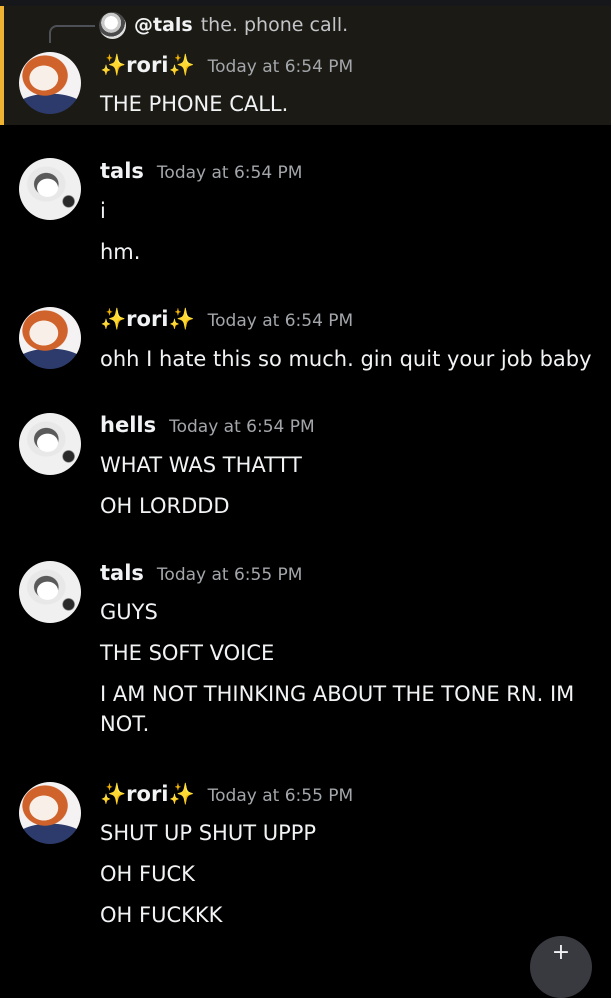 The height and width of the screenshot is (998, 611). I want to click on message-text: GUYS, so click(129, 612).